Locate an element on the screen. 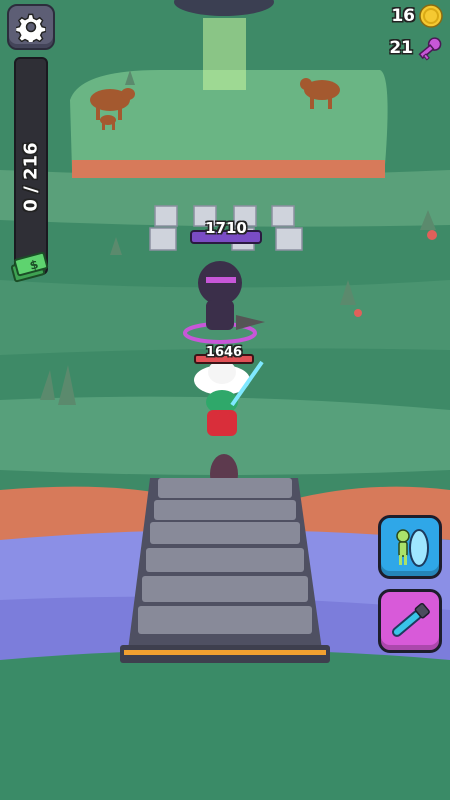 This screenshot has height=800, width=450. key-icon is located at coordinates (430, 49).